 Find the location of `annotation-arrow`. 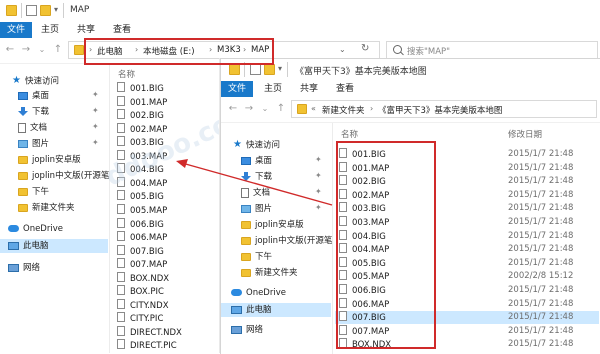

annotation-arrow is located at coordinates (254, 182).